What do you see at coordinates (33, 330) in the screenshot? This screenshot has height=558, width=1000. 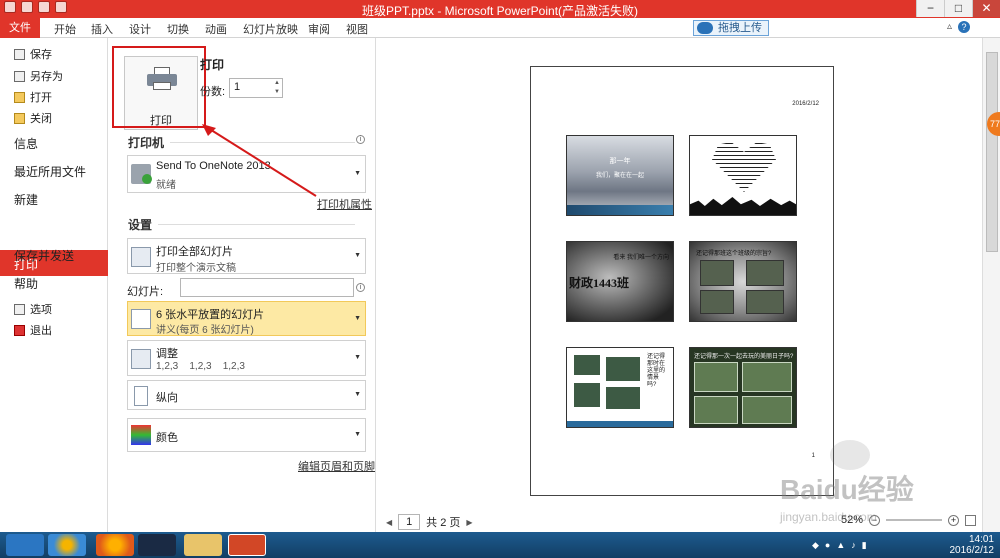 I see `nav-exit: 退出` at bounding box center [33, 330].